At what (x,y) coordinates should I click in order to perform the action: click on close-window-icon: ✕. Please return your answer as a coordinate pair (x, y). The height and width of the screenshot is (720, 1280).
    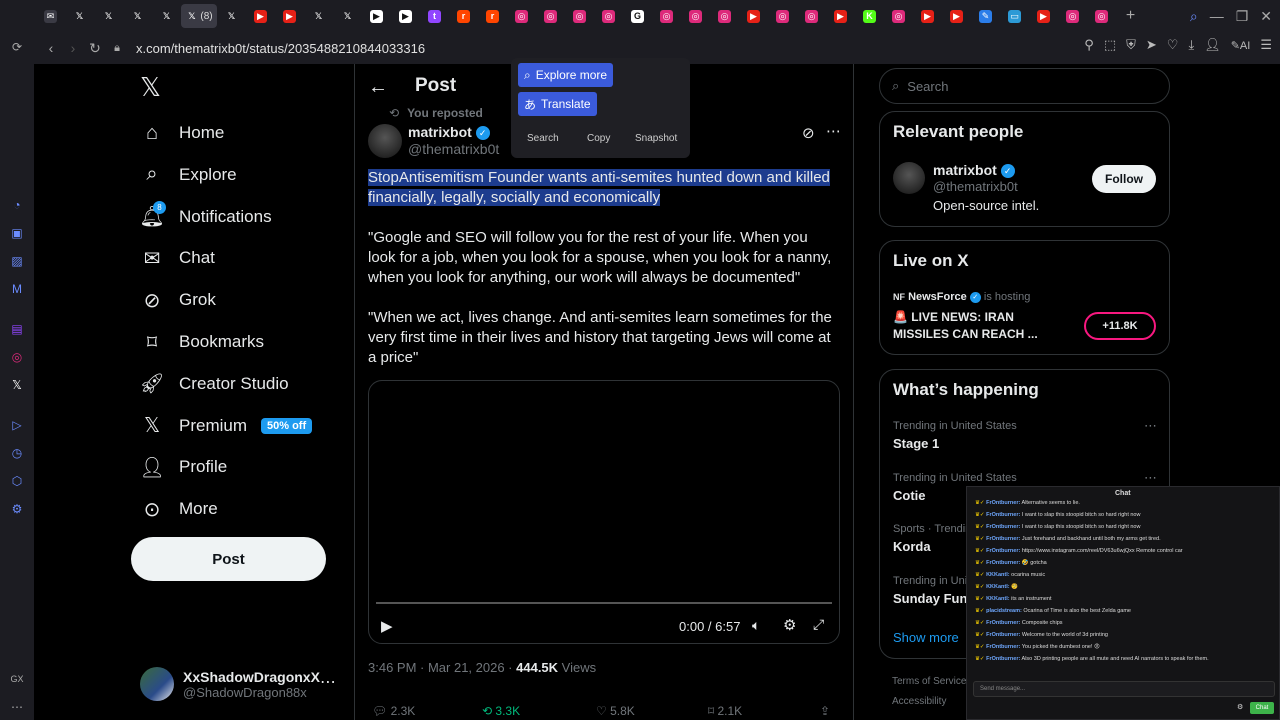
    Looking at the image, I should click on (1266, 16).